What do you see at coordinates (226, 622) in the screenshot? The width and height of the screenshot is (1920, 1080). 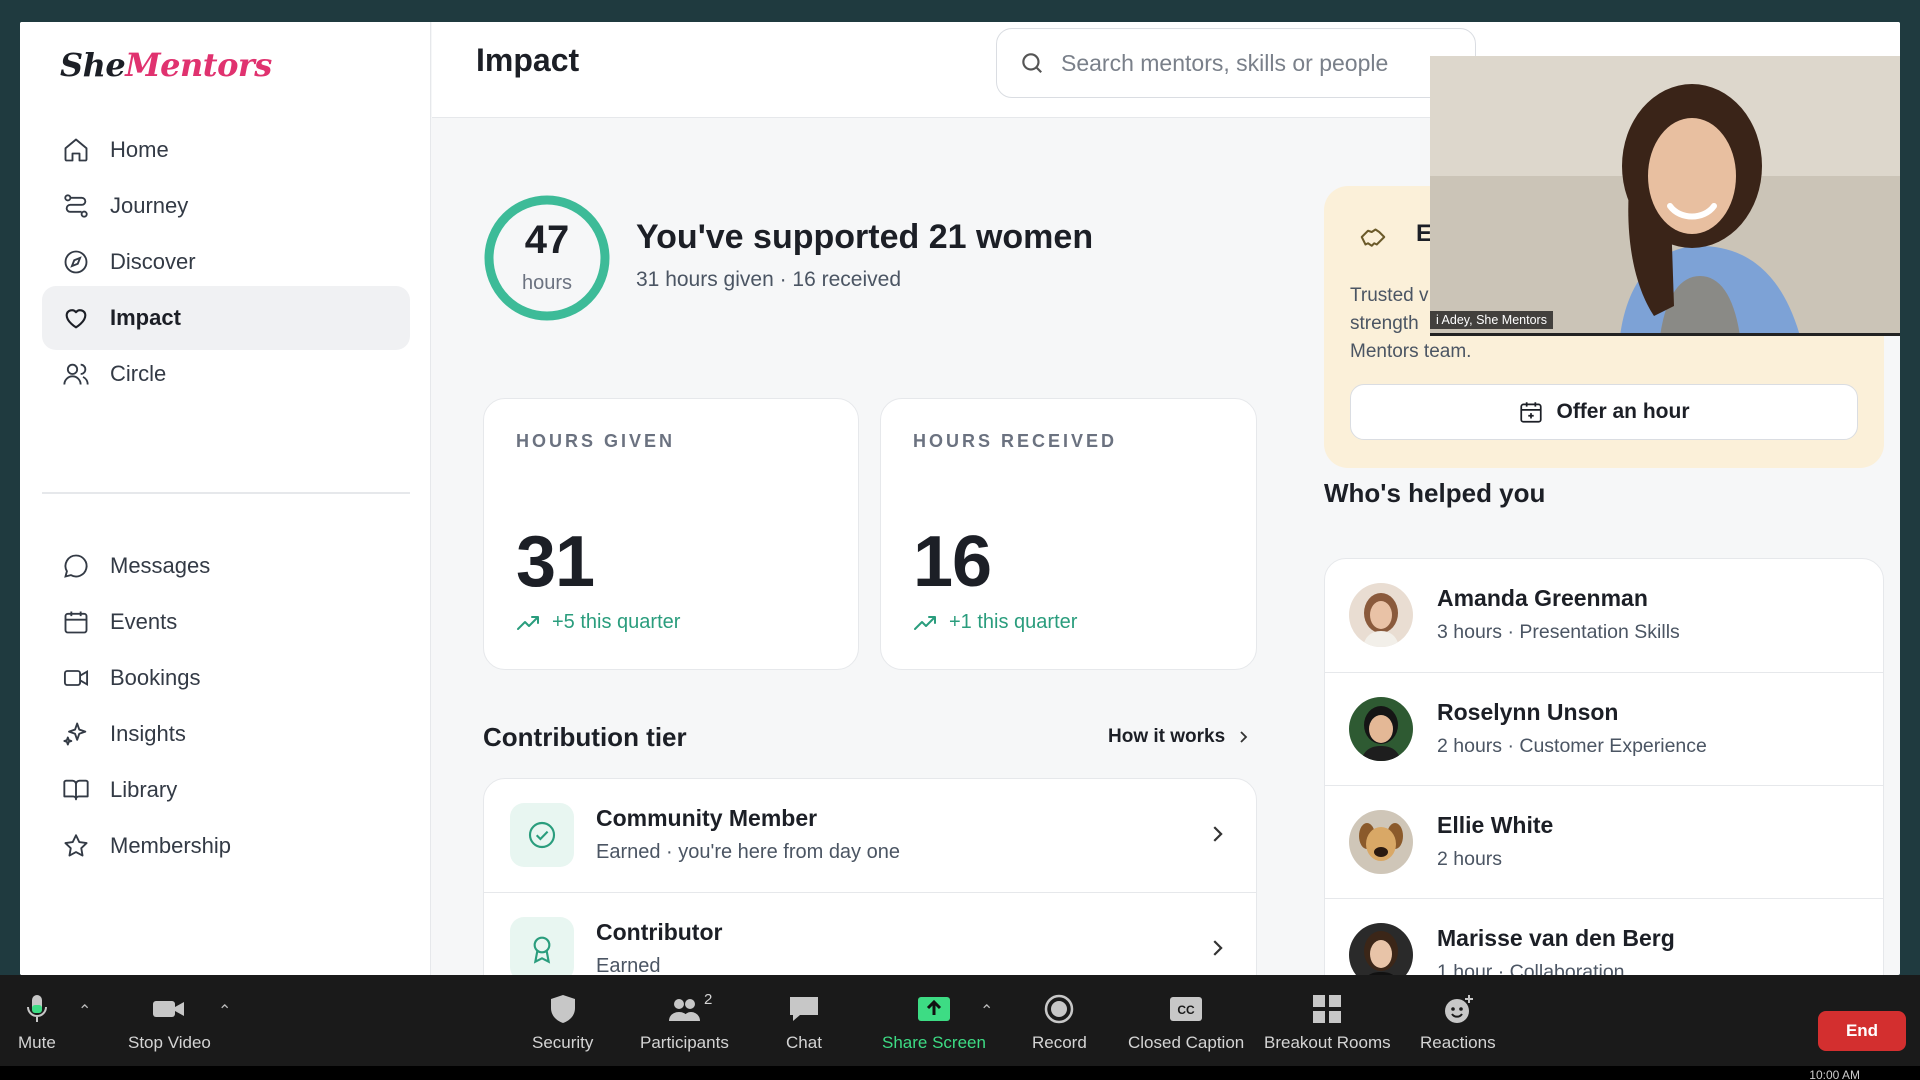 I see `sidebar-item-events: Events` at bounding box center [226, 622].